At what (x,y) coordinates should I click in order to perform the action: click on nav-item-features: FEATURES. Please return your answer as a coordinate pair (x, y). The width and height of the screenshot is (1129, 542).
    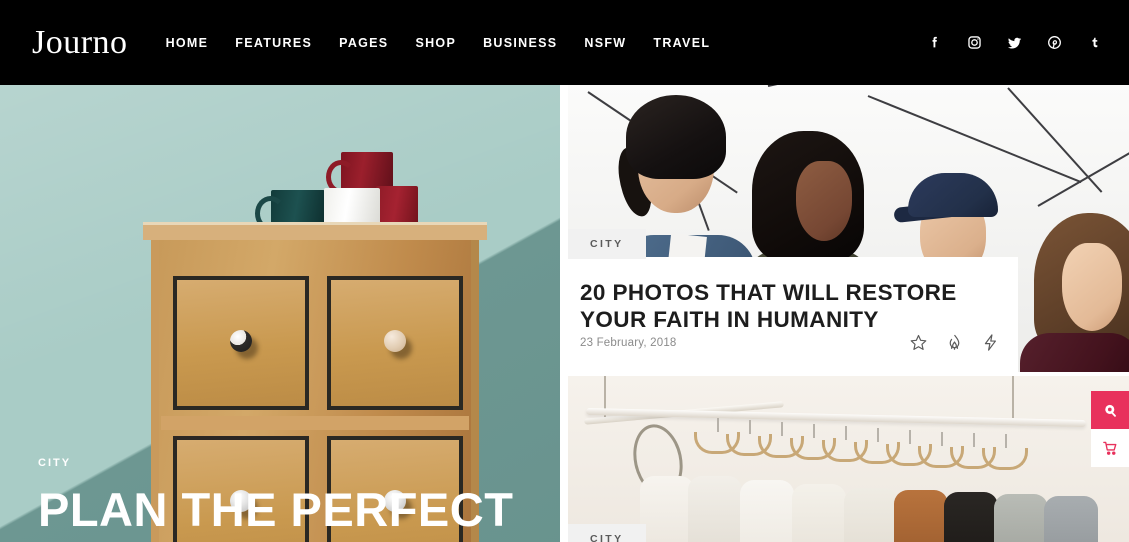
    Looking at the image, I should click on (273, 43).